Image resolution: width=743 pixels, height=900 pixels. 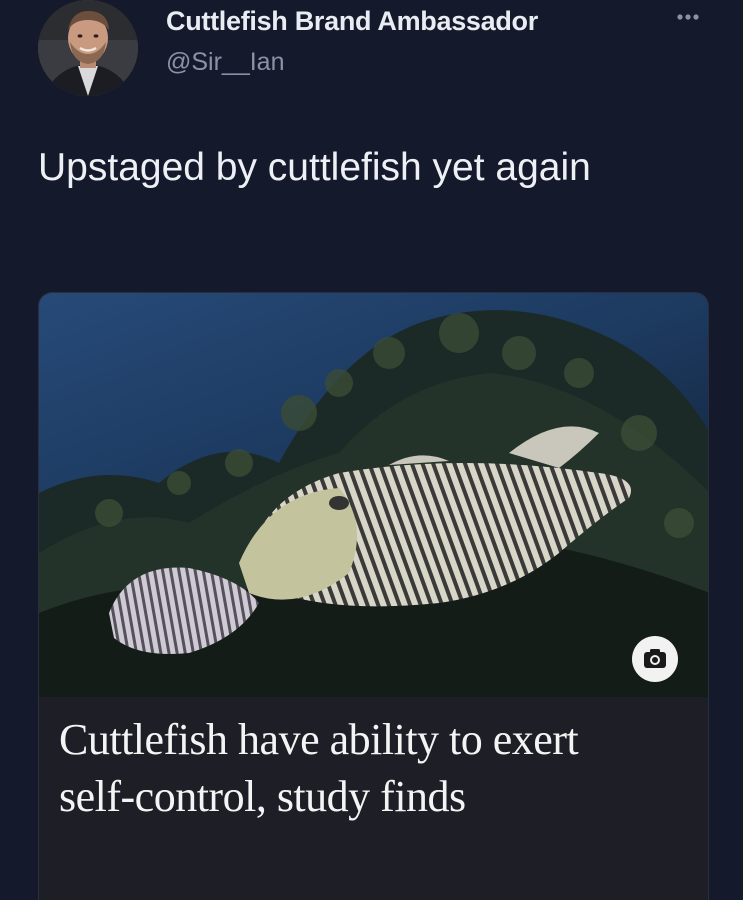 I want to click on more-options-button, so click(x=688, y=17).